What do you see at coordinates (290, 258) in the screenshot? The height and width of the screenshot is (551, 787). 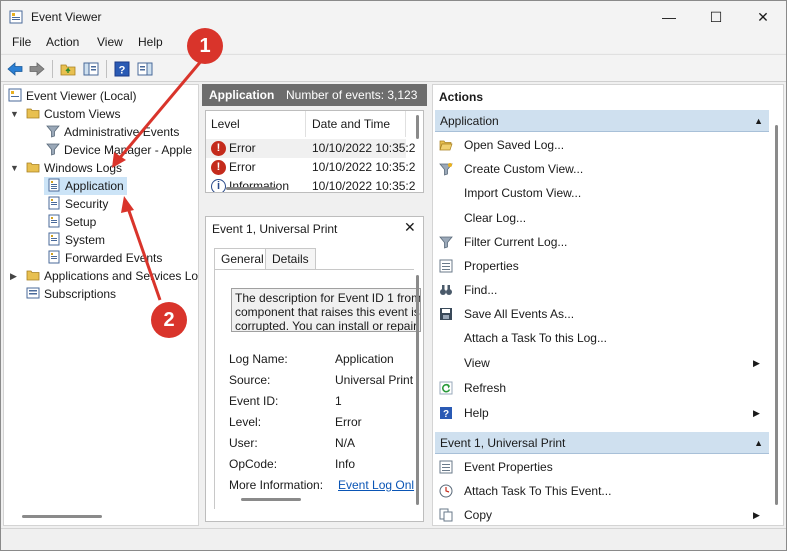 I see `tab-details: Details` at bounding box center [290, 258].